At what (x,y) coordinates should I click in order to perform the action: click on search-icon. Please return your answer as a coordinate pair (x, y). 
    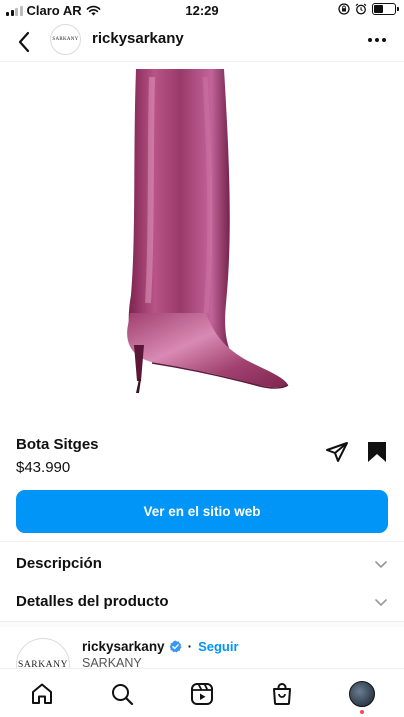
    Looking at the image, I should click on (123, 695).